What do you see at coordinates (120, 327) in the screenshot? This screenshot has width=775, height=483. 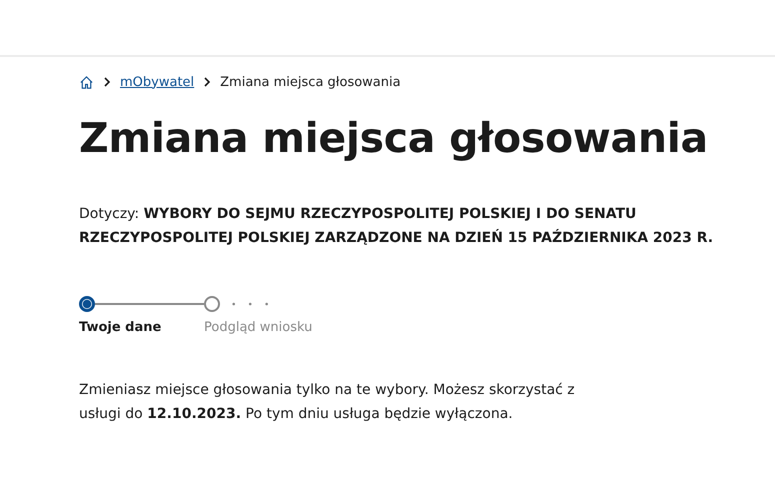 I see `step-label: Twoje dane` at bounding box center [120, 327].